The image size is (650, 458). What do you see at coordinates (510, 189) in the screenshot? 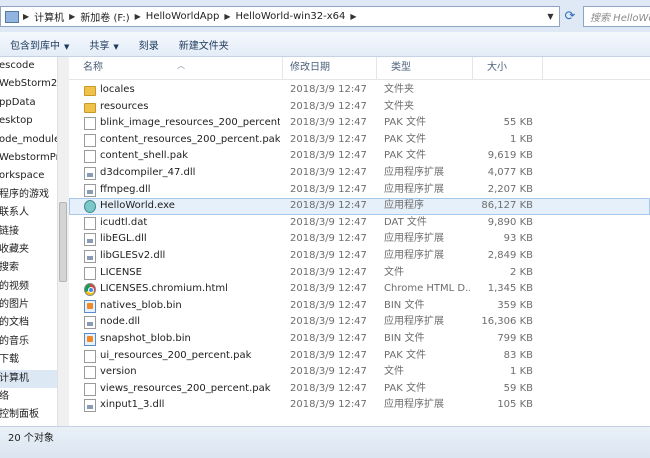
I see `file-size: 2,207 KB` at bounding box center [510, 189].